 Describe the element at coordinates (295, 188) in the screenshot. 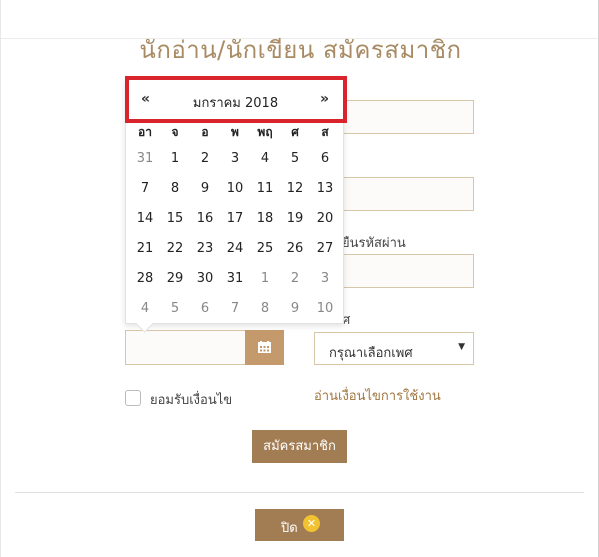

I see `calendar-day: 12` at that location.